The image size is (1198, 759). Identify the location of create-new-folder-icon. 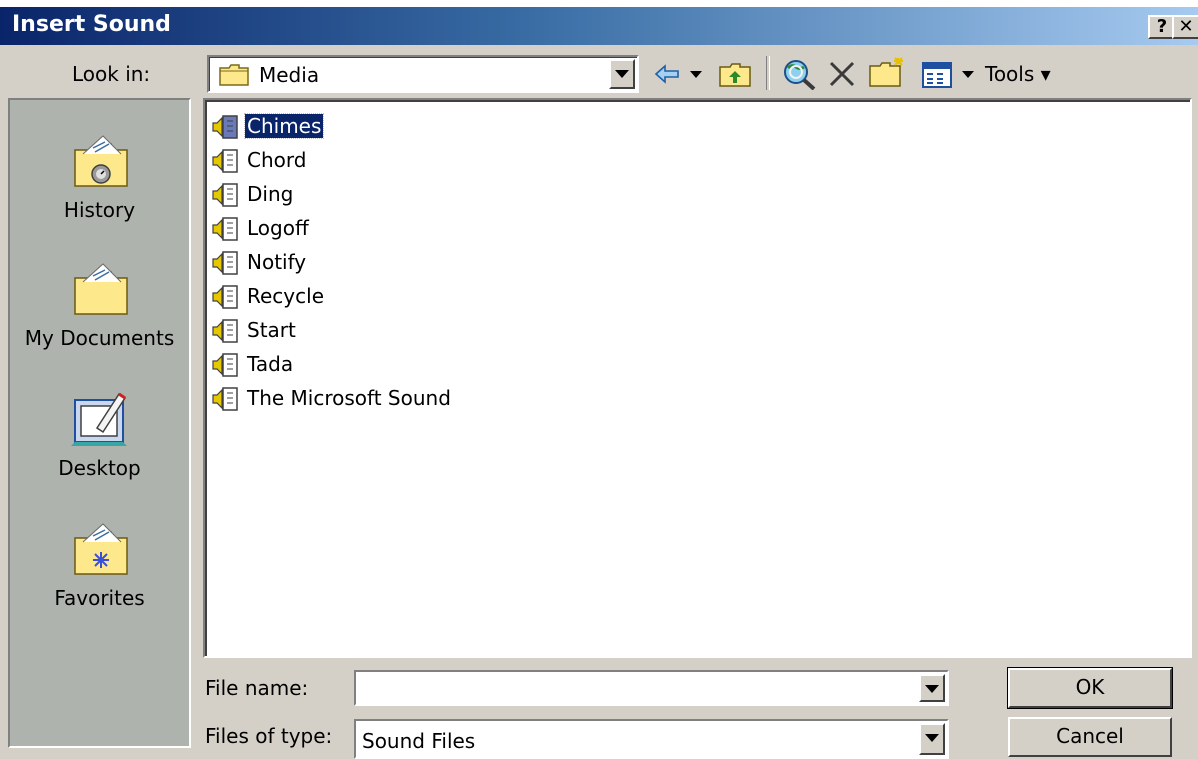
(888, 72).